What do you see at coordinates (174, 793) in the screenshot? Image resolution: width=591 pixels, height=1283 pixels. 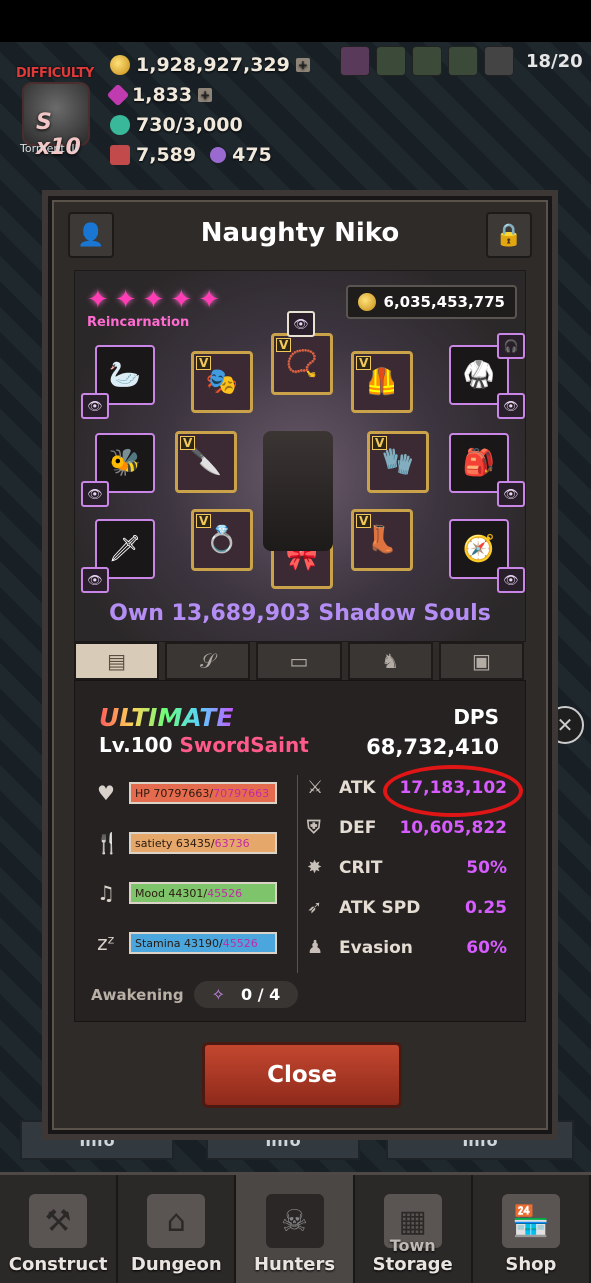 I see `hp-bar-label: HP 70797663/` at bounding box center [174, 793].